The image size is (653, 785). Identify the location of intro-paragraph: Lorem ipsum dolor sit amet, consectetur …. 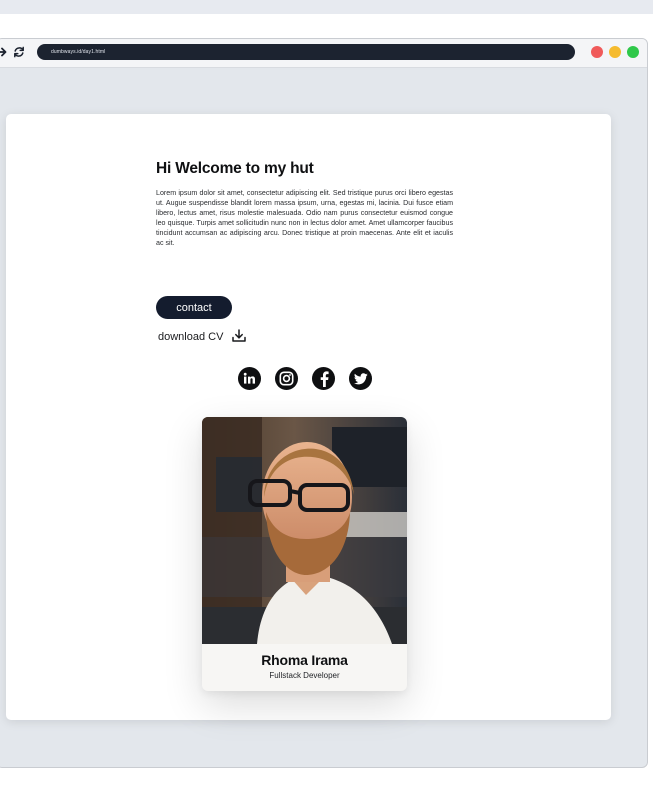
(304, 218).